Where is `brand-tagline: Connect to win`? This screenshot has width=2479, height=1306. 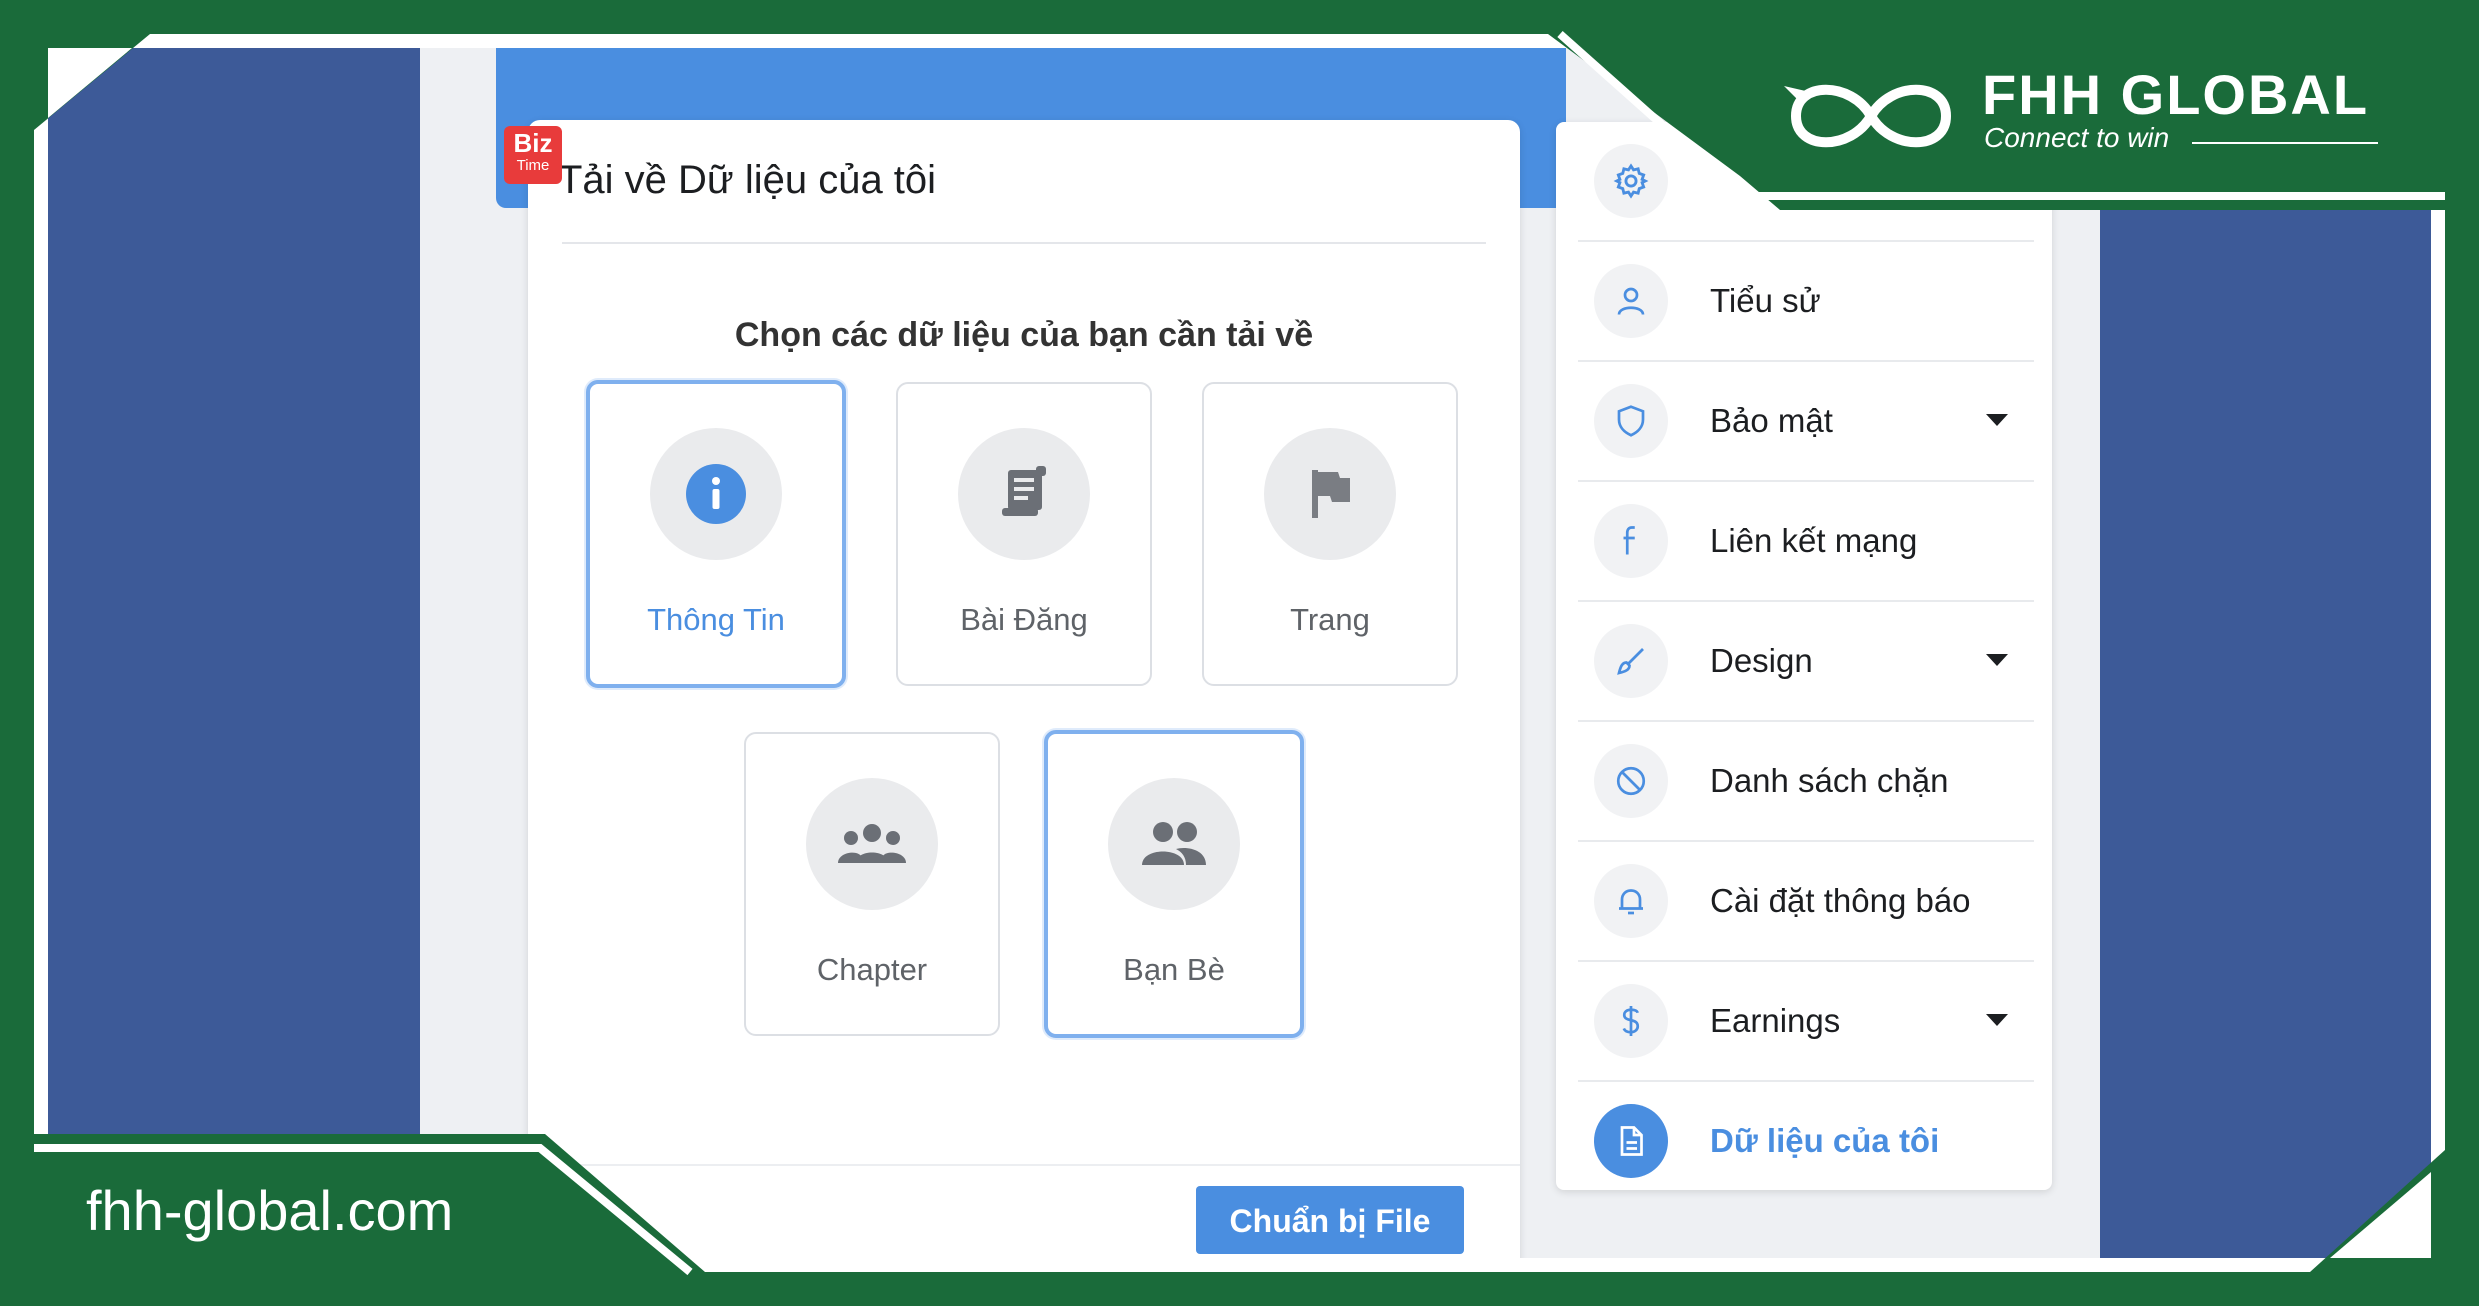 brand-tagline: Connect to win is located at coordinates (2077, 137).